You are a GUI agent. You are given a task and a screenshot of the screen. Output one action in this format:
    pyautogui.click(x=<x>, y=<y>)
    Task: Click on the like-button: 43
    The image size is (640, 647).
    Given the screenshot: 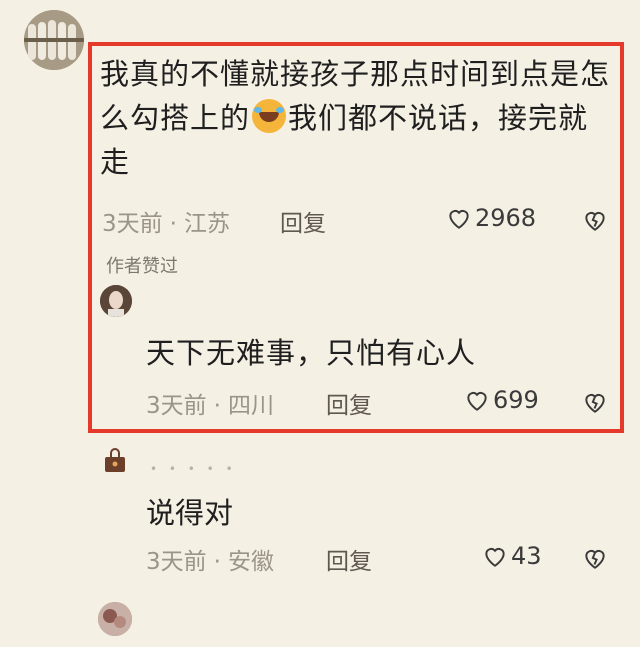 What is the action you would take?
    pyautogui.click(x=512, y=556)
    